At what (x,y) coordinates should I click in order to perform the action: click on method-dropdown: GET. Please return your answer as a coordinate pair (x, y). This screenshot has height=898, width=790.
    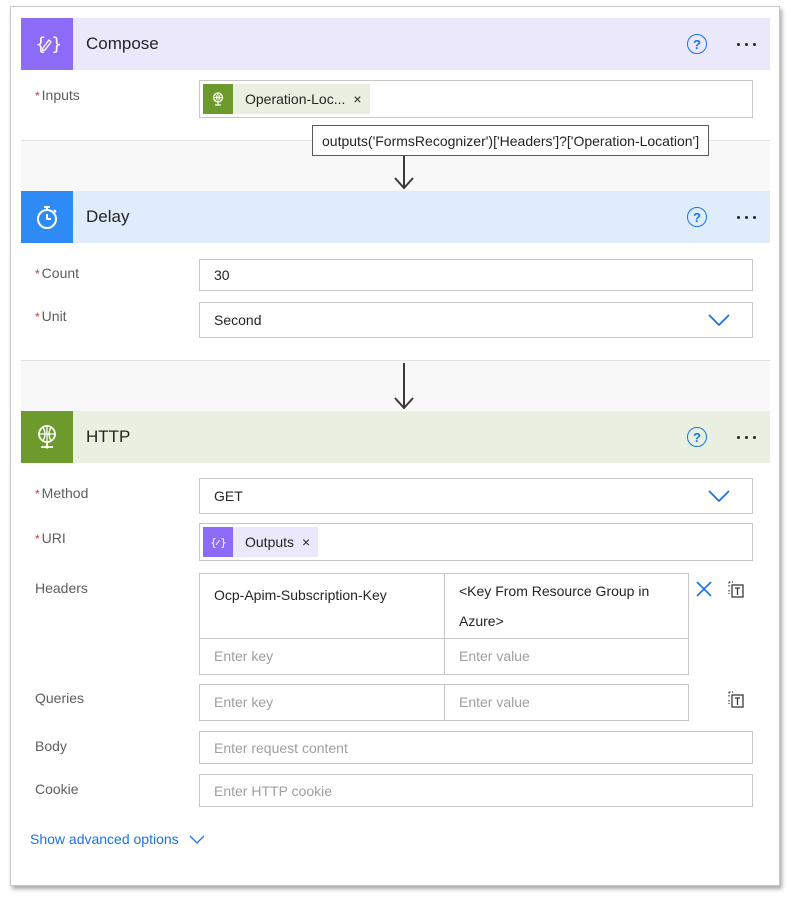
    Looking at the image, I should click on (476, 496).